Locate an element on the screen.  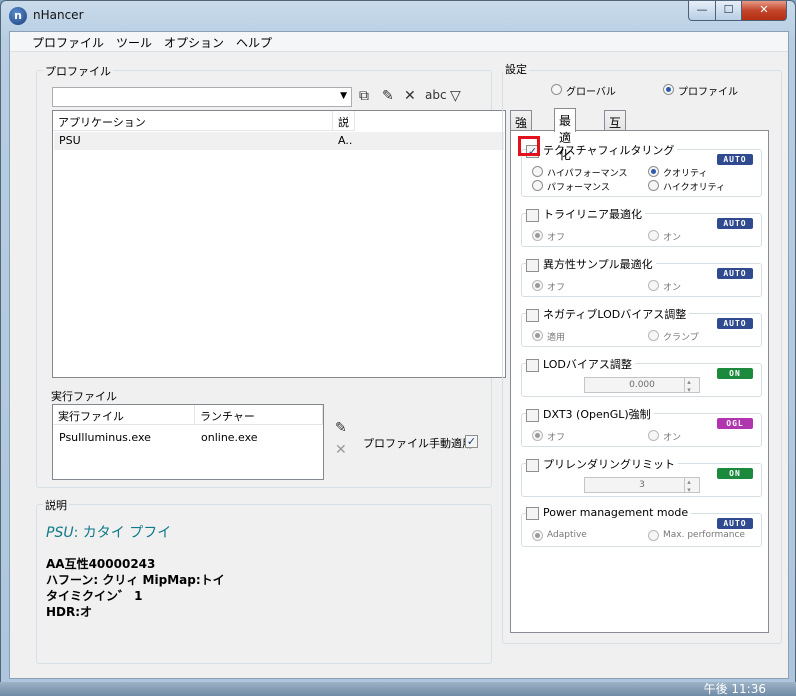
menu-profile: プロファイル is located at coordinates (68, 41).